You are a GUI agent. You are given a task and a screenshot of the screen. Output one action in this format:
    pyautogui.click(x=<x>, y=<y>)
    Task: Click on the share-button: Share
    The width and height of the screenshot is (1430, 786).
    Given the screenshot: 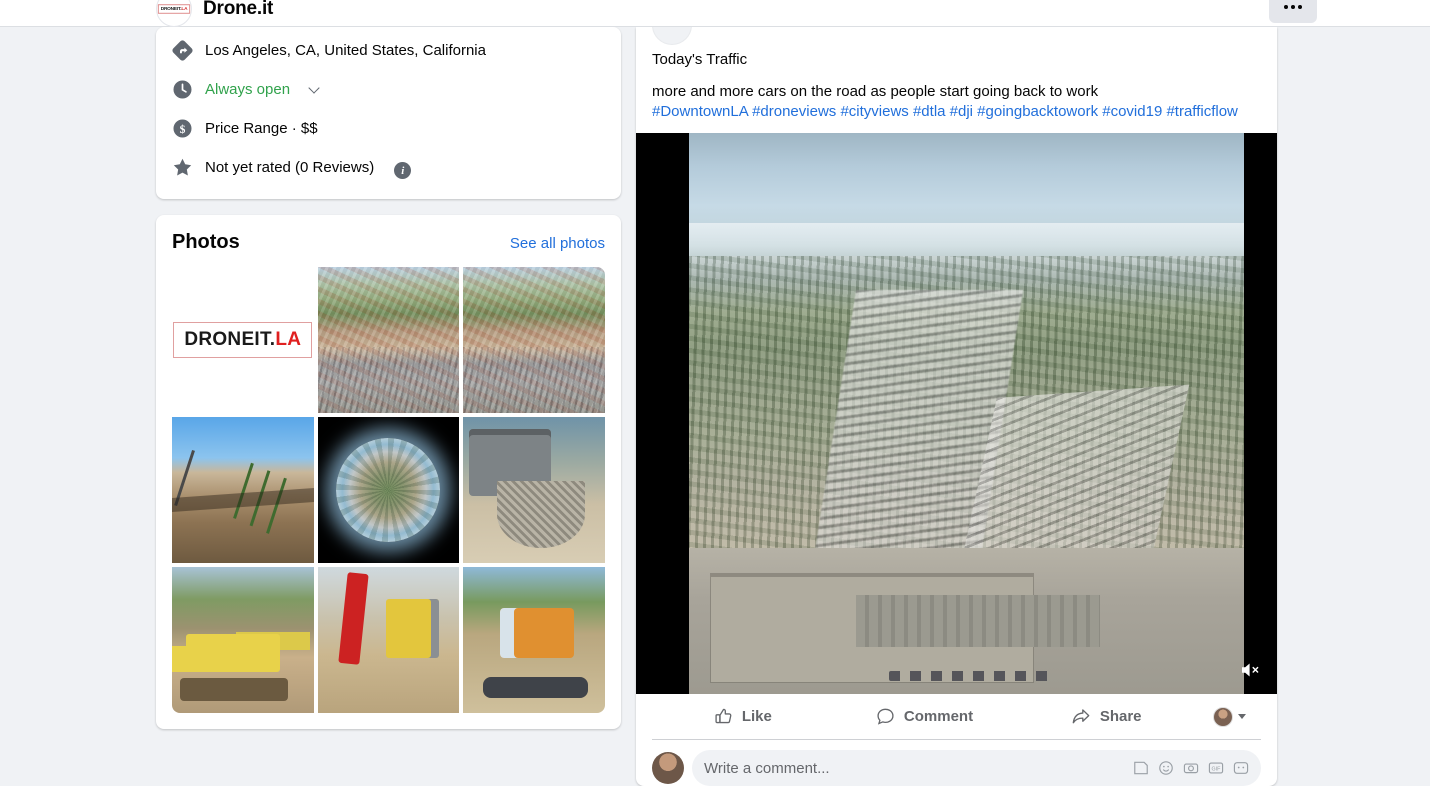 What is the action you would take?
    pyautogui.click(x=1106, y=717)
    